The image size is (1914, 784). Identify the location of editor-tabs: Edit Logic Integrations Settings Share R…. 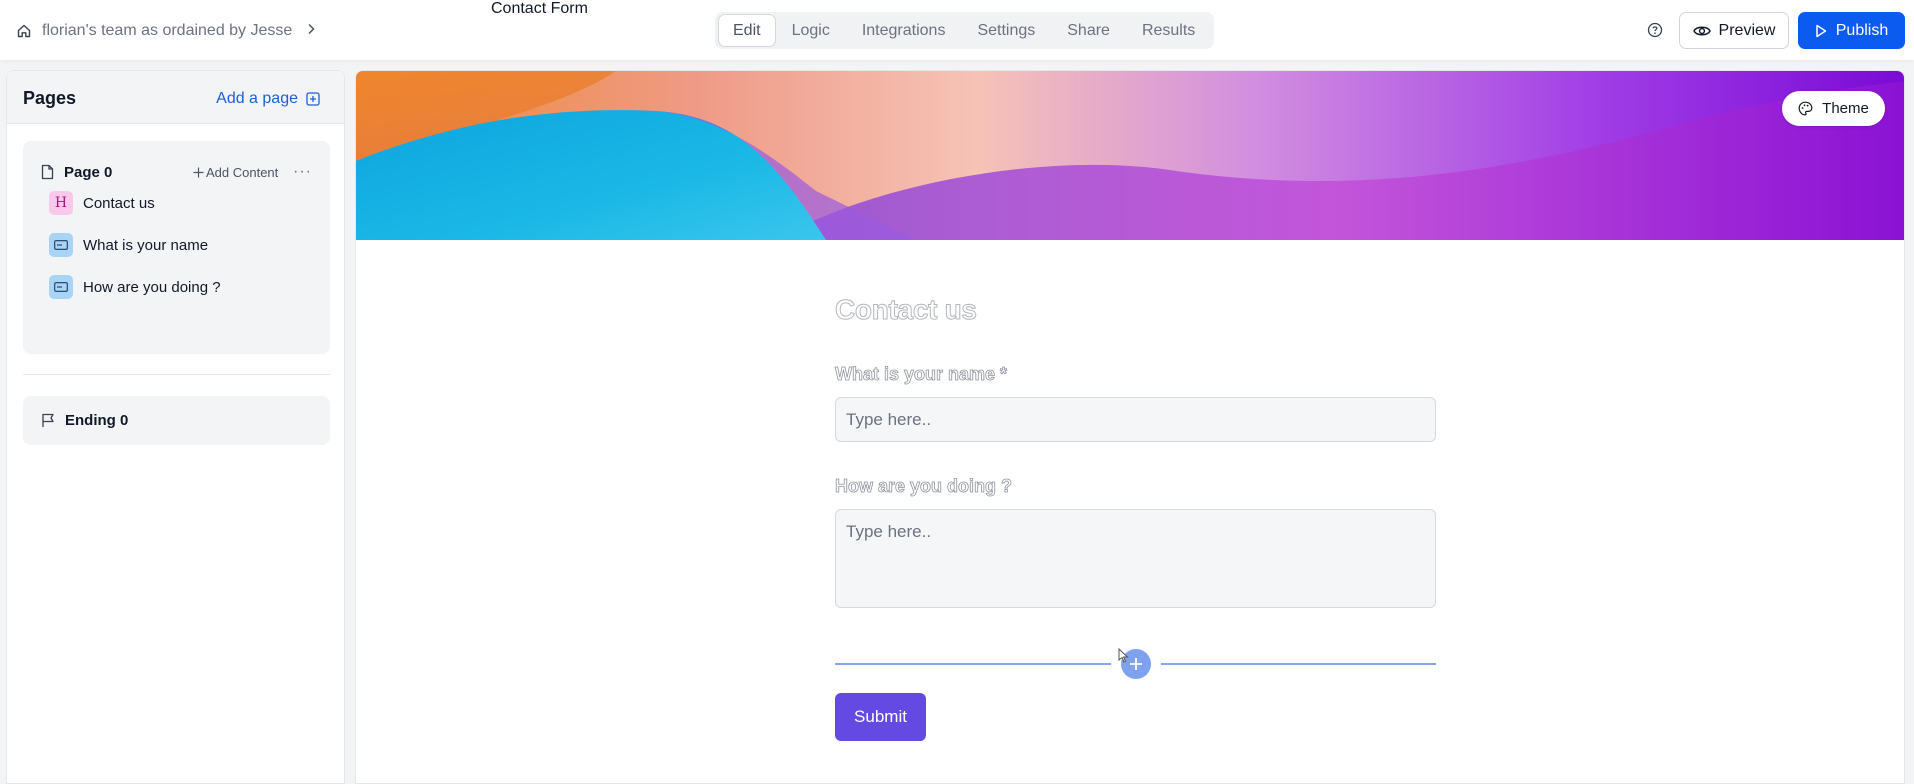
(965, 30).